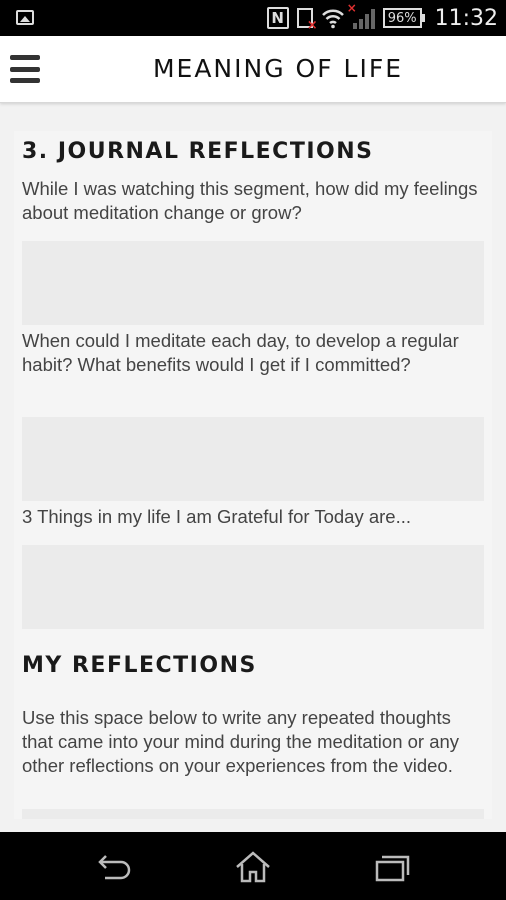 Image resolution: width=506 pixels, height=900 pixels. Describe the element at coordinates (392, 867) in the screenshot. I see `recents-icon` at that location.